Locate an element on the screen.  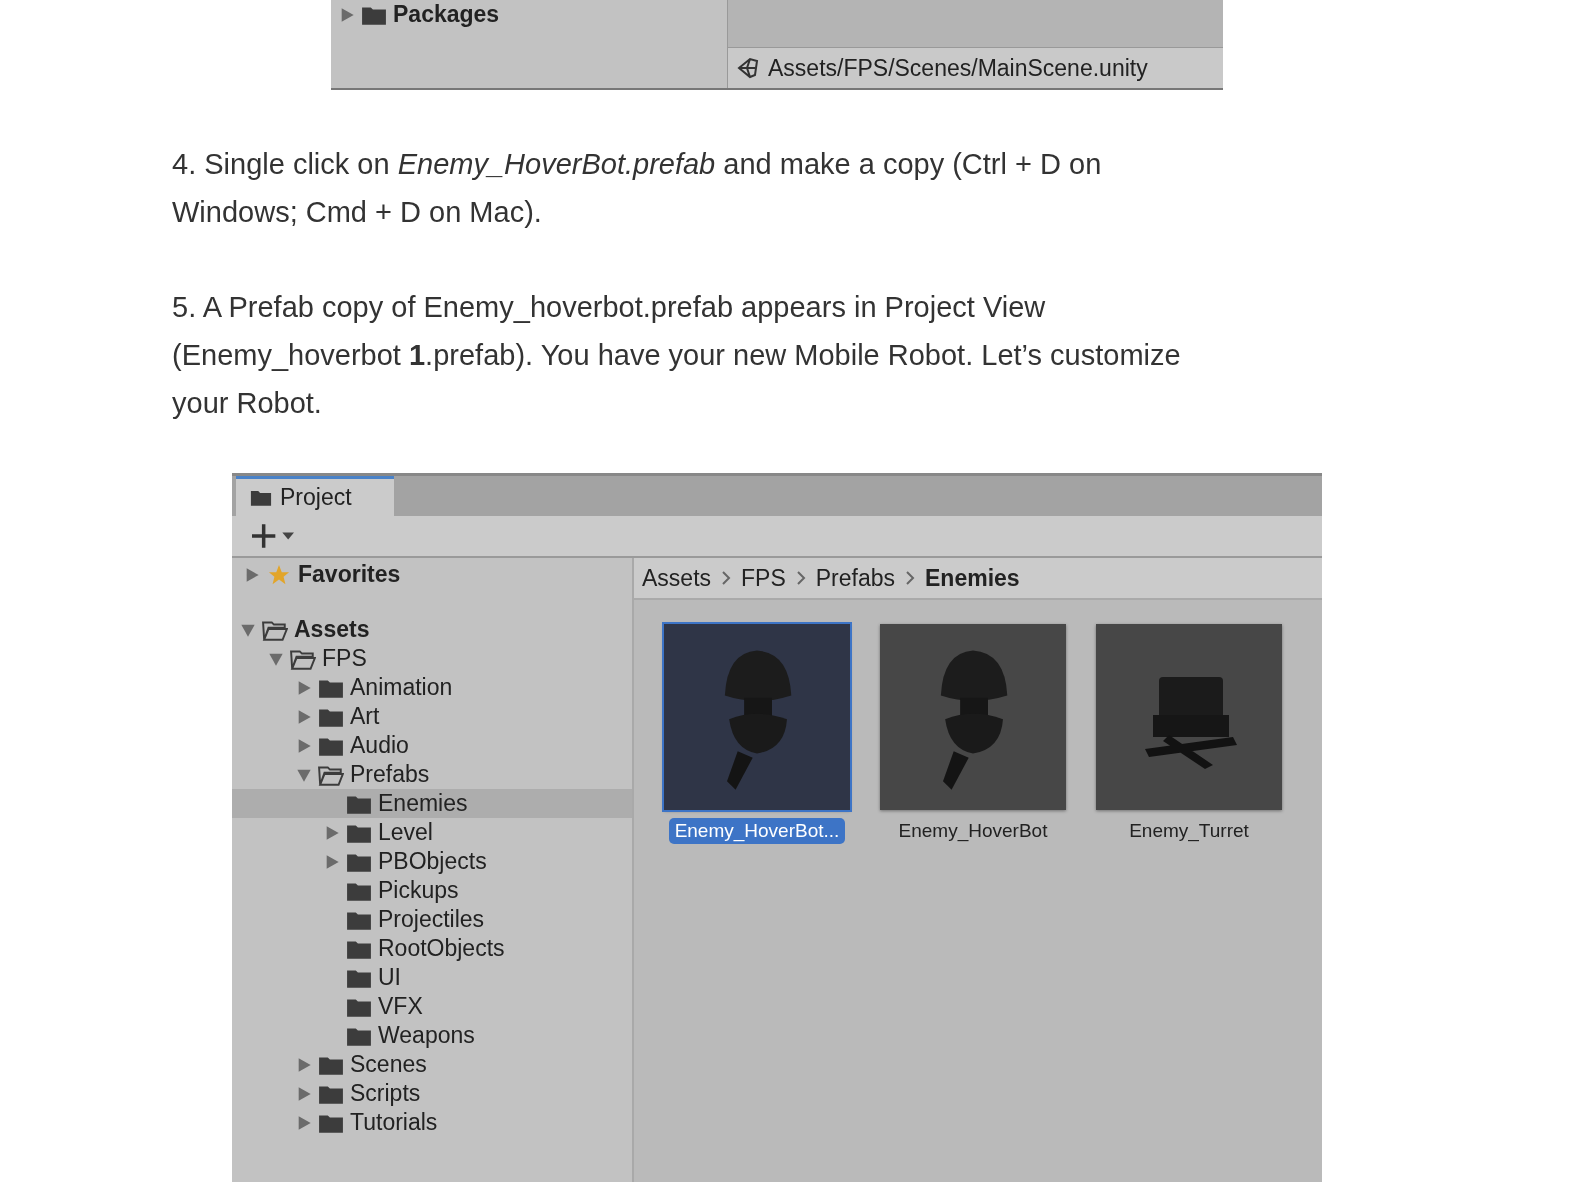
tree-item: Prefabs is located at coordinates (432, 774).